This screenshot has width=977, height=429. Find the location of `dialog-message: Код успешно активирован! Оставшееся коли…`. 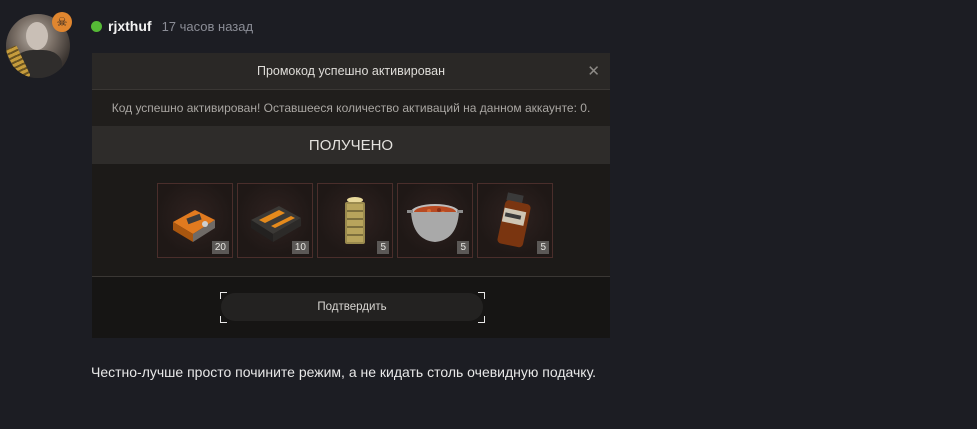

dialog-message: Код успешно активирован! Оставшееся коли… is located at coordinates (351, 108).